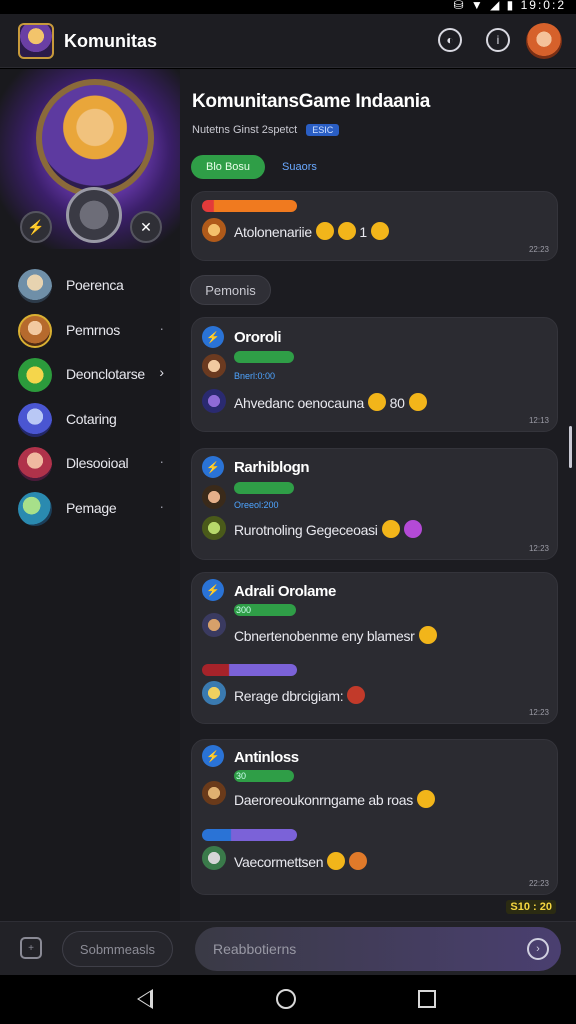 This screenshot has height=1024, width=576. I want to click on meta-tag: ESIC, so click(323, 130).